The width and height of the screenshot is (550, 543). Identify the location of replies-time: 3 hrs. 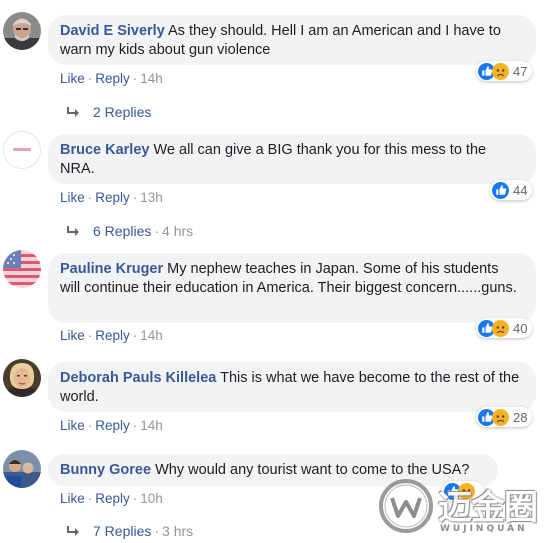
(178, 531).